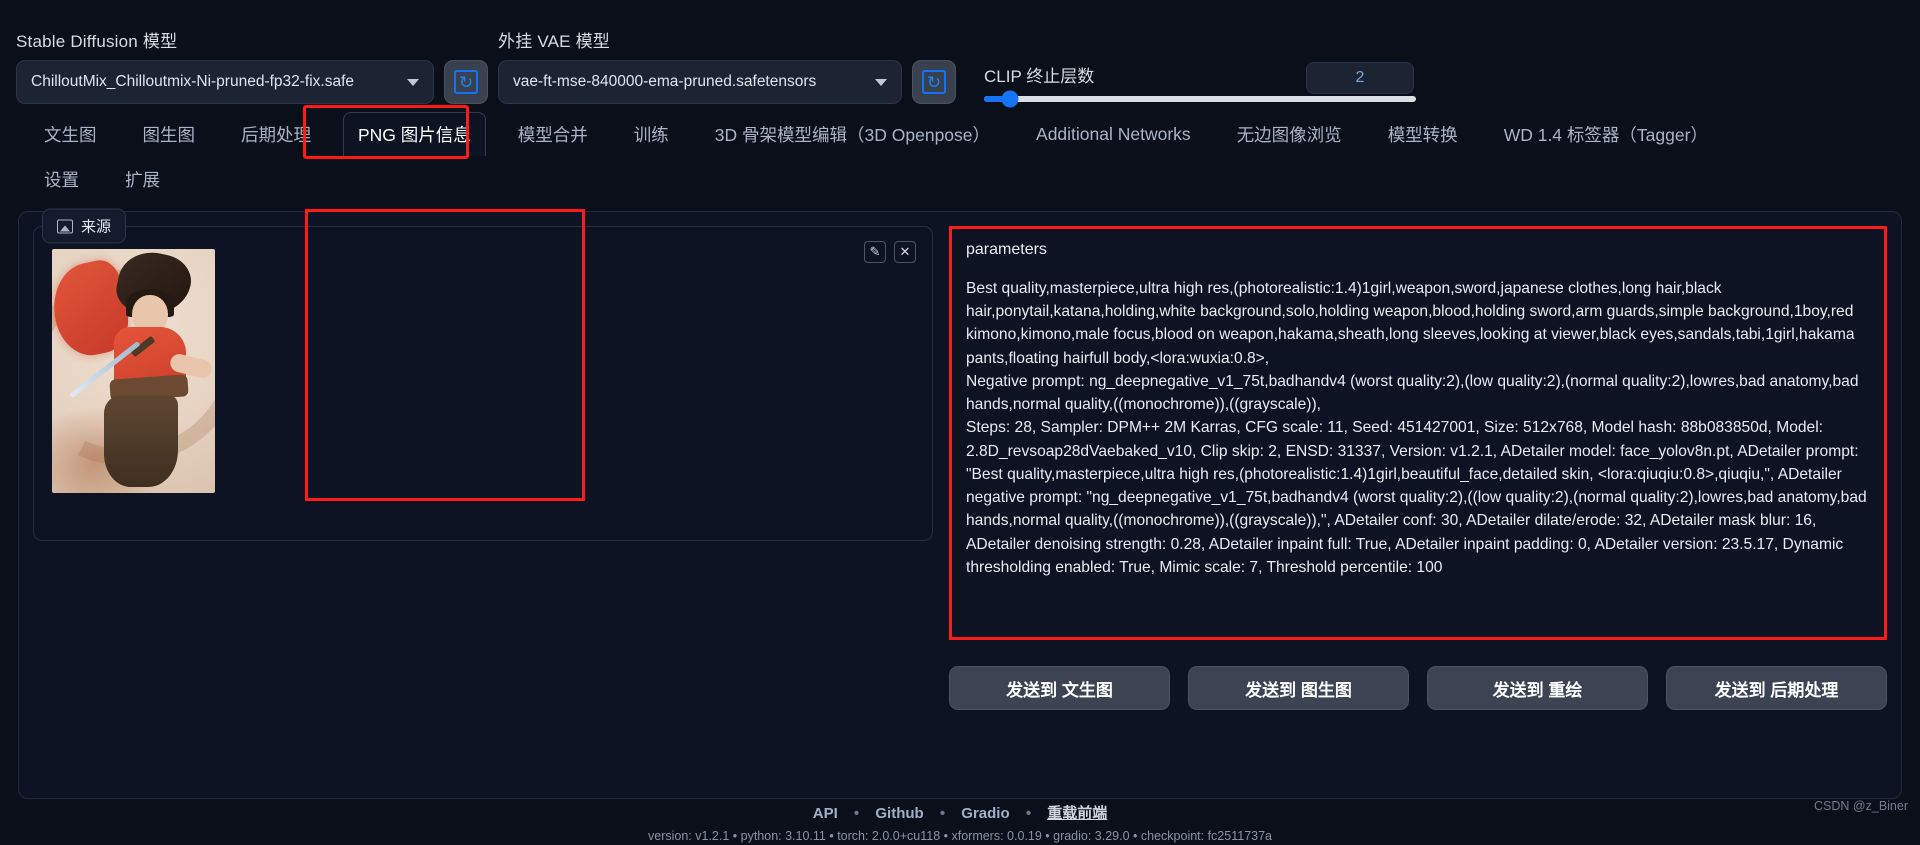 The image size is (1920, 845). What do you see at coordinates (975, 179) in the screenshot?
I see `tab-row-secondary: 设置 扩展` at bounding box center [975, 179].